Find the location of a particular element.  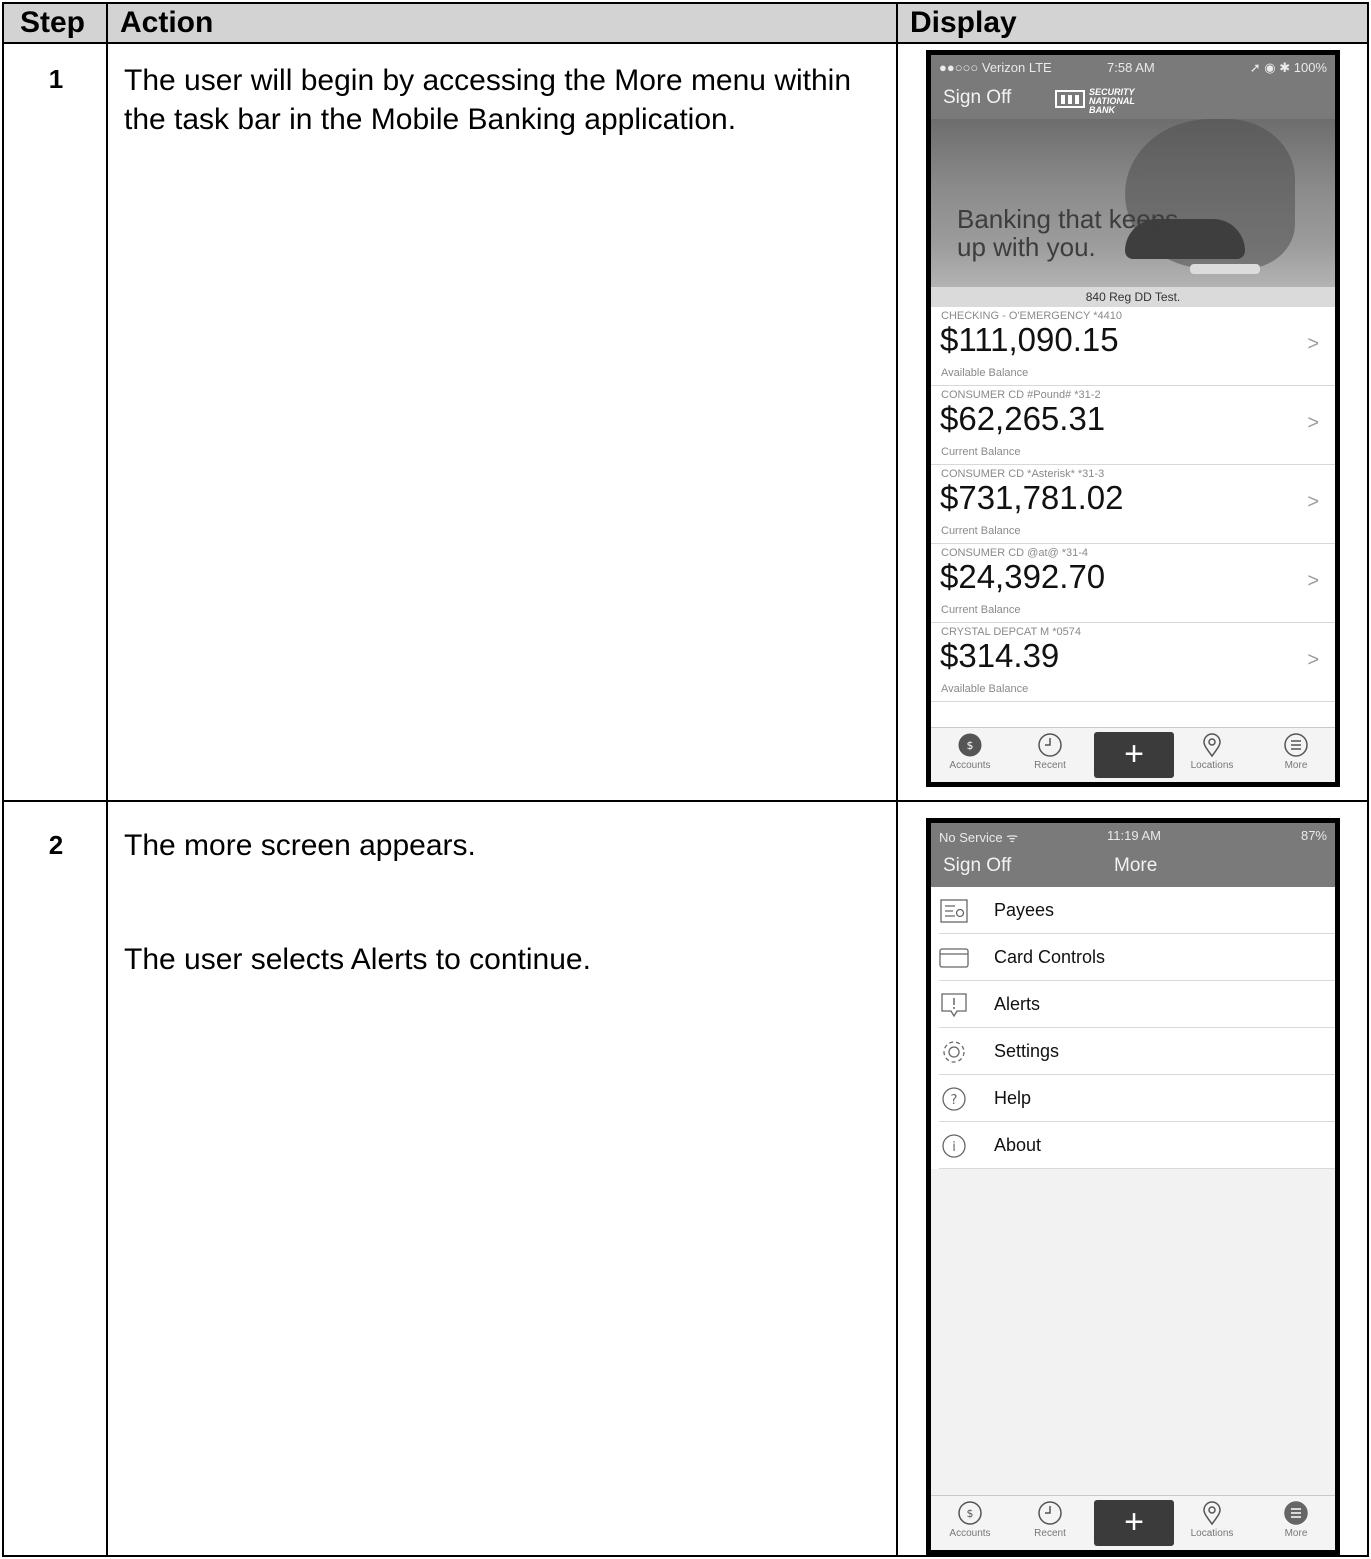

row-divider is located at coordinates (685, 801).